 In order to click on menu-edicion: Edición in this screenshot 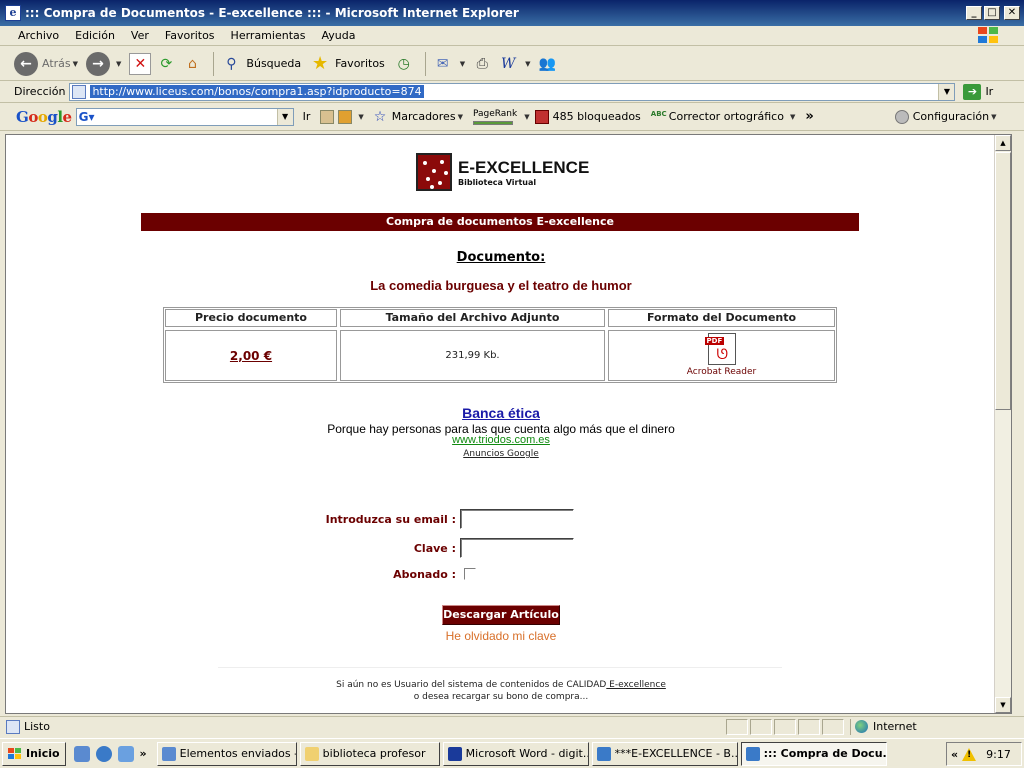, I will do `click(95, 35)`.